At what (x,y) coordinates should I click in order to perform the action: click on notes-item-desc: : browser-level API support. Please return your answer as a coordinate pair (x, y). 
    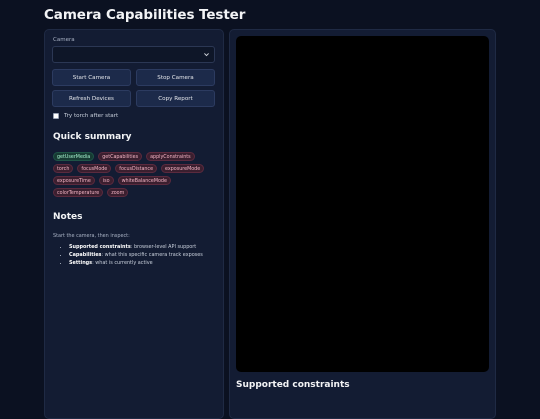
    Looking at the image, I should click on (163, 247).